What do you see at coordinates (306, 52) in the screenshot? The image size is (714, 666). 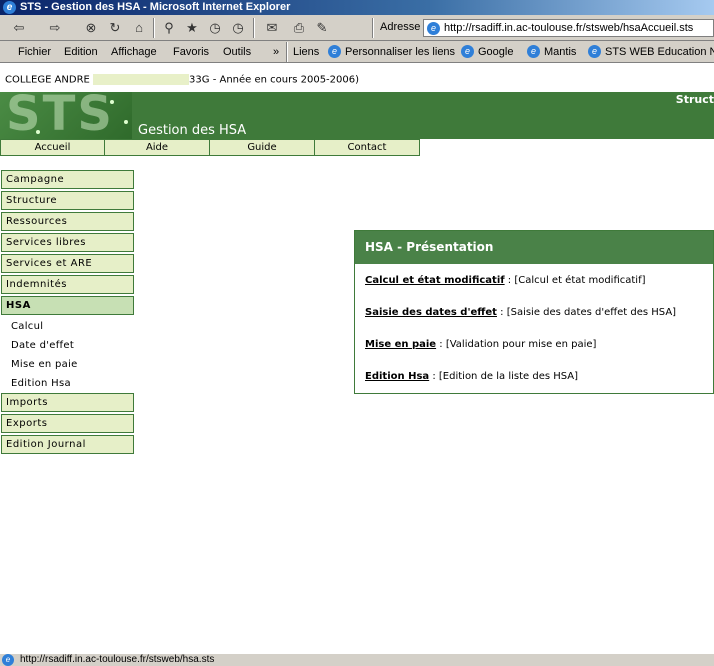 I see `links-label: Liens` at bounding box center [306, 52].